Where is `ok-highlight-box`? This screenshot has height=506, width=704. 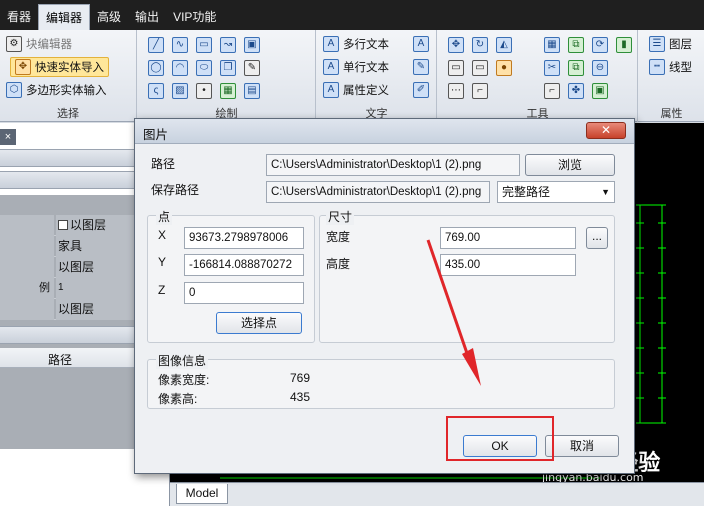
ok-highlight-box is located at coordinates (500, 438).